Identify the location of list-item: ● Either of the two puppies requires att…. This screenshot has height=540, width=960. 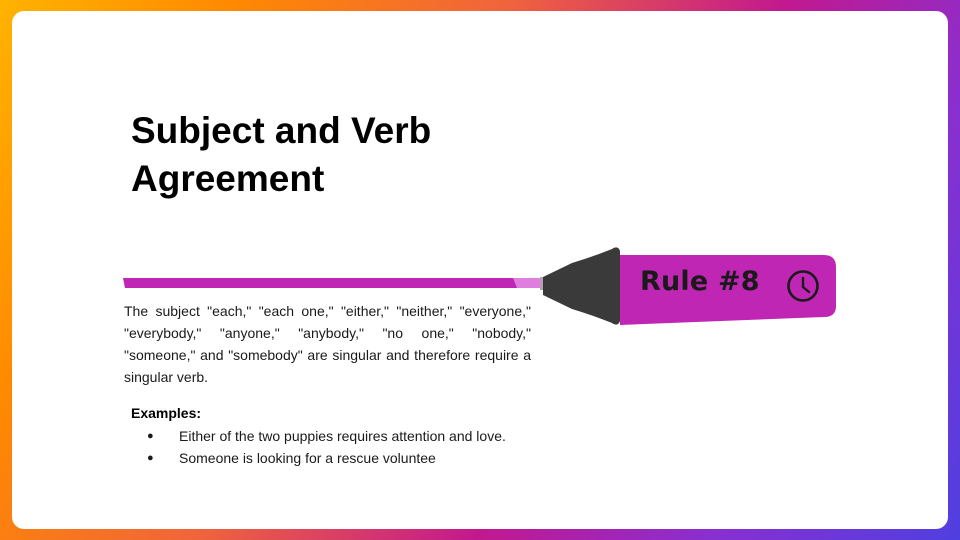
(324, 436).